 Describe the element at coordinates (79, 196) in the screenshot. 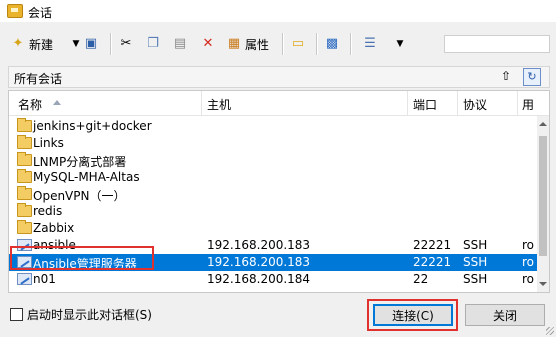

I see `item-name: OpenVPN（一）` at that location.